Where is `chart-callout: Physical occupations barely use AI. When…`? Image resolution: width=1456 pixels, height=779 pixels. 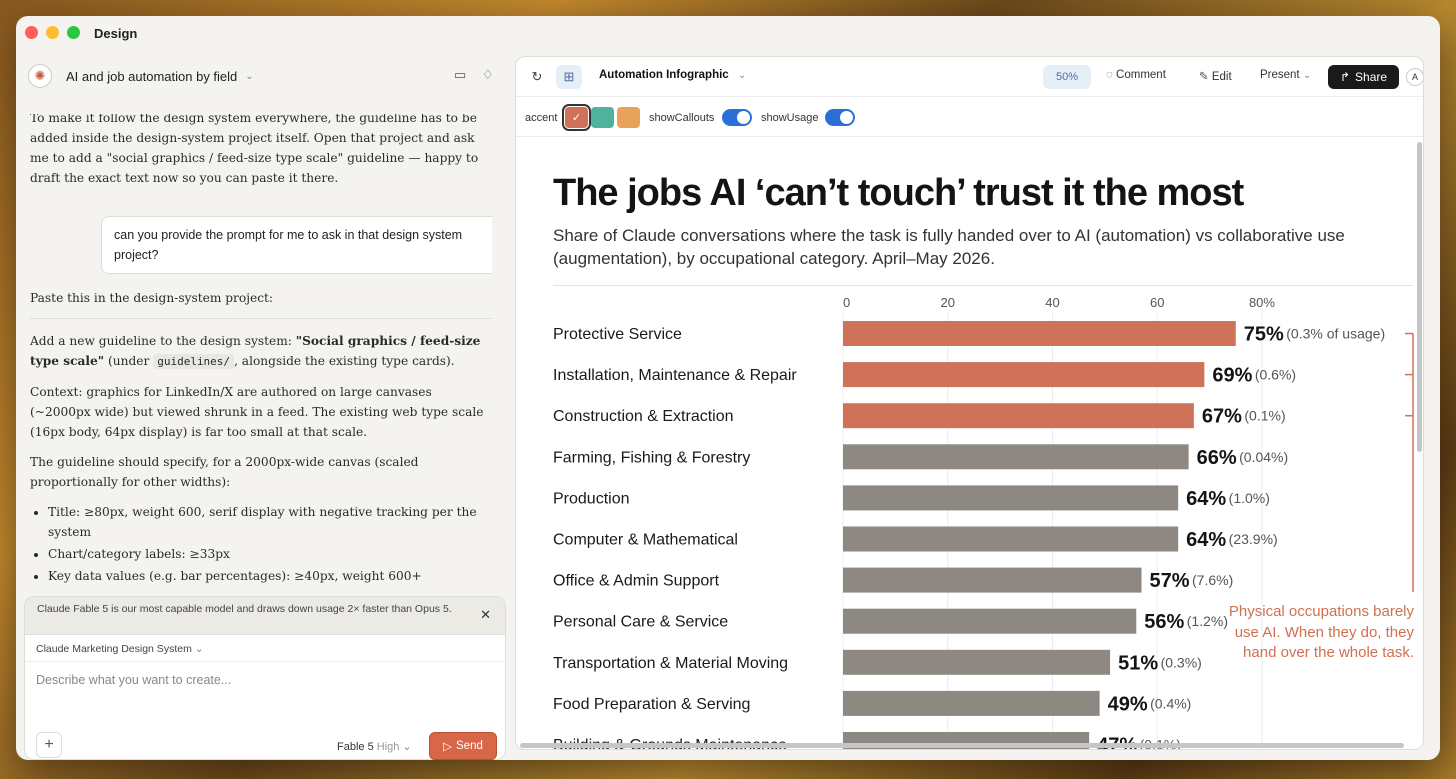 chart-callout: Physical occupations barely use AI. When… is located at coordinates (1321, 632).